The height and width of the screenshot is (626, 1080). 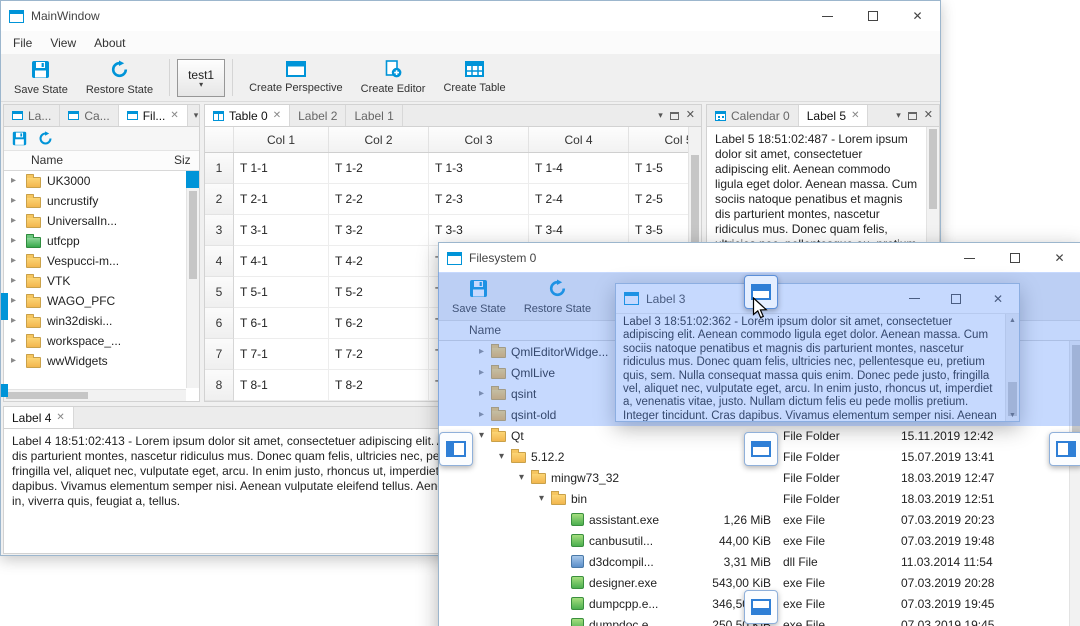 What do you see at coordinates (759, 498) in the screenshot?
I see `fs-tree-item: ▾ bin File Folder 18.03.2019 12:51` at bounding box center [759, 498].